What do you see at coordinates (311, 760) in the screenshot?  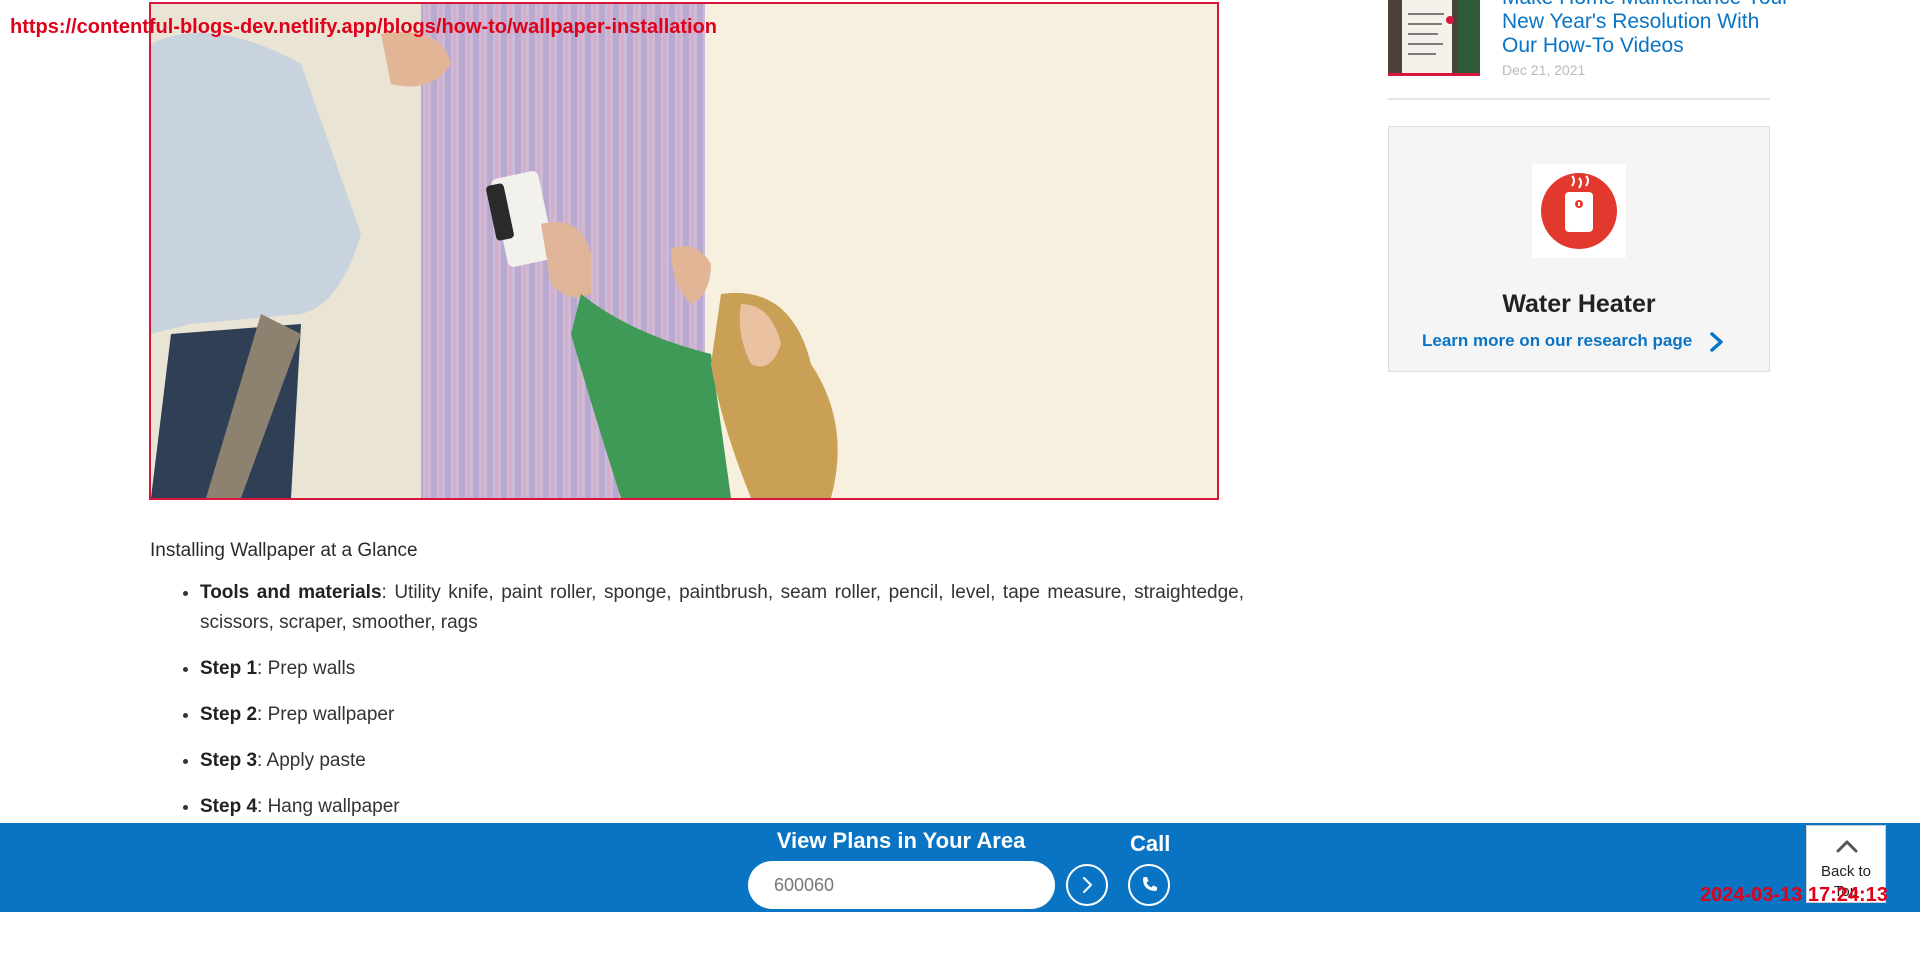 I see `list-item-text: : Apply paste` at bounding box center [311, 760].